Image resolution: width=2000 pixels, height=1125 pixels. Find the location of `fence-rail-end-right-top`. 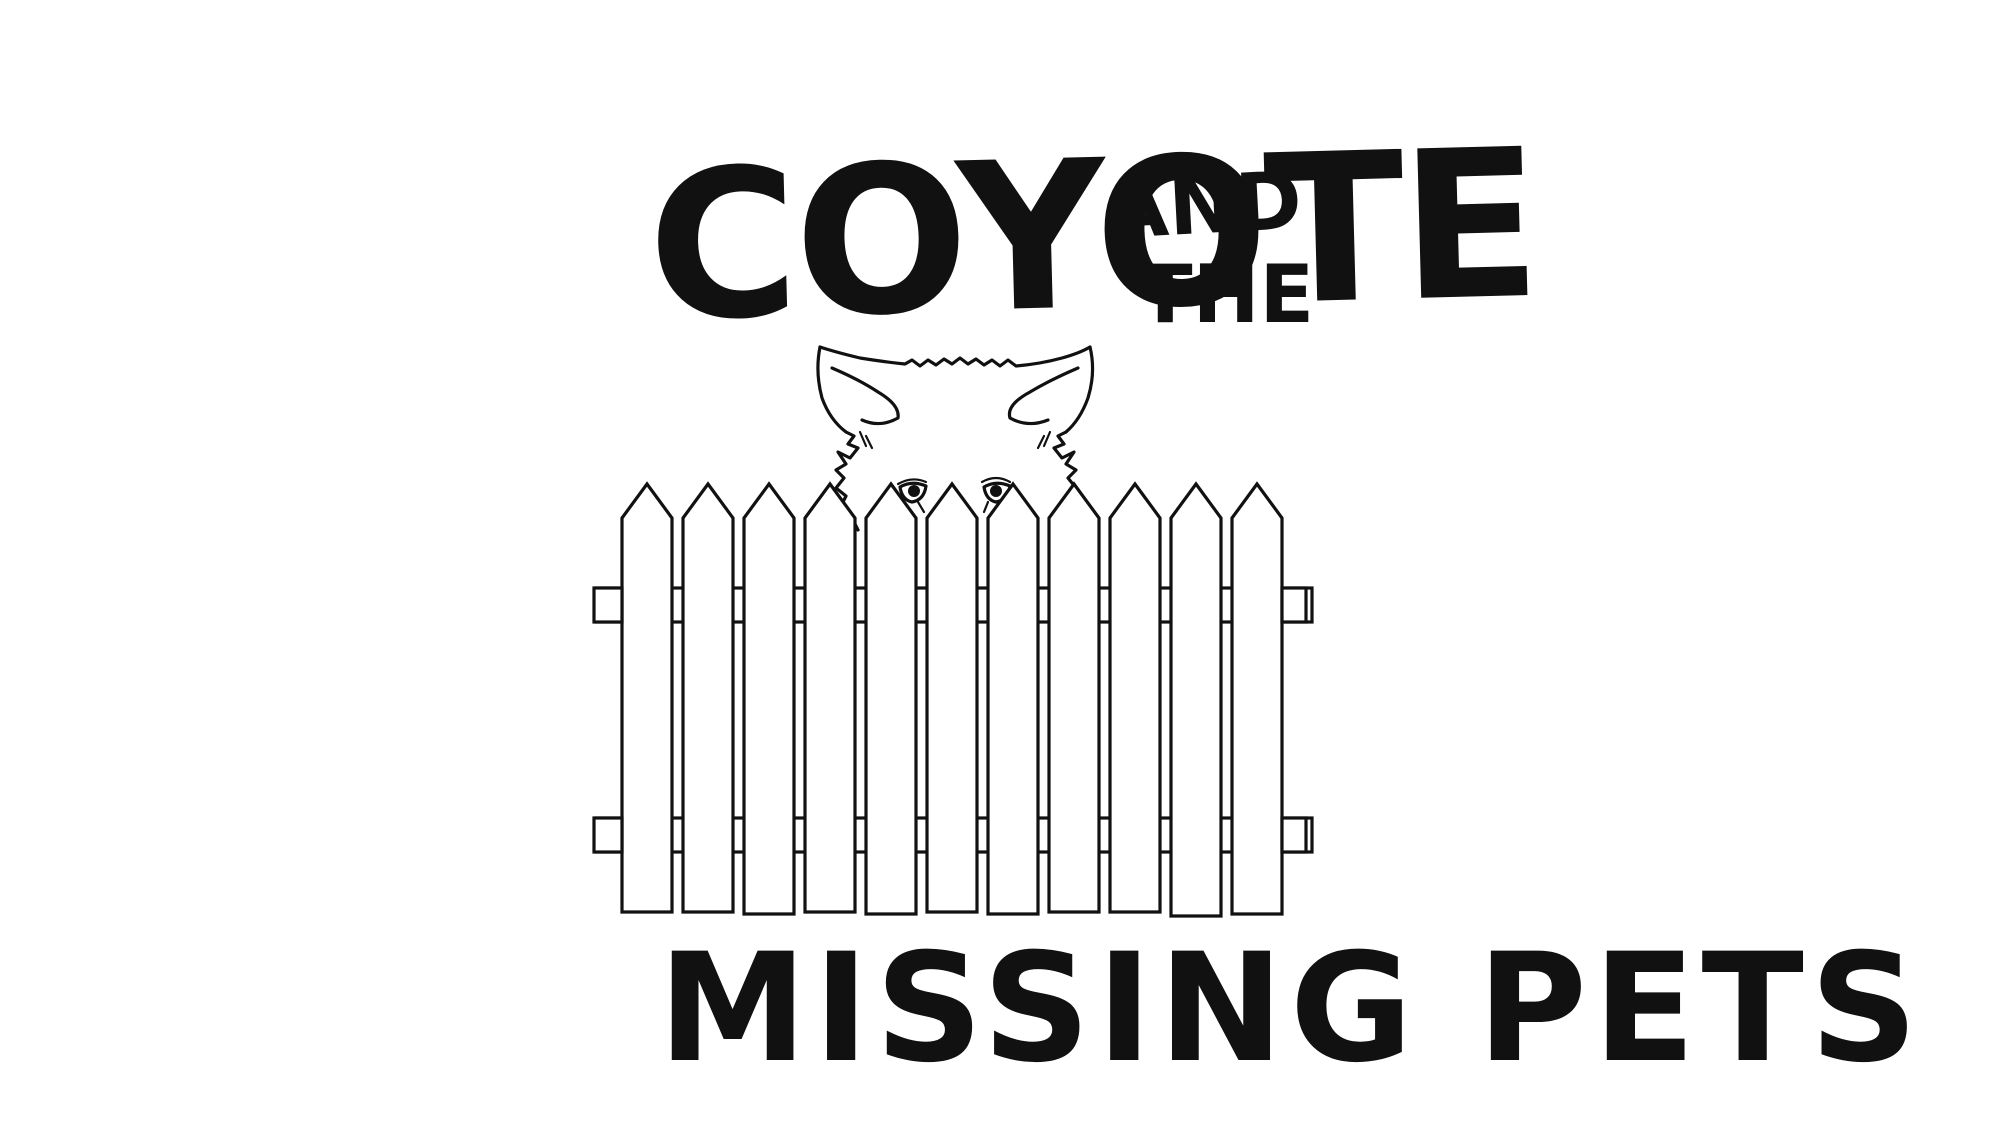

fence-rail-end-right-top is located at coordinates (1294, 605).